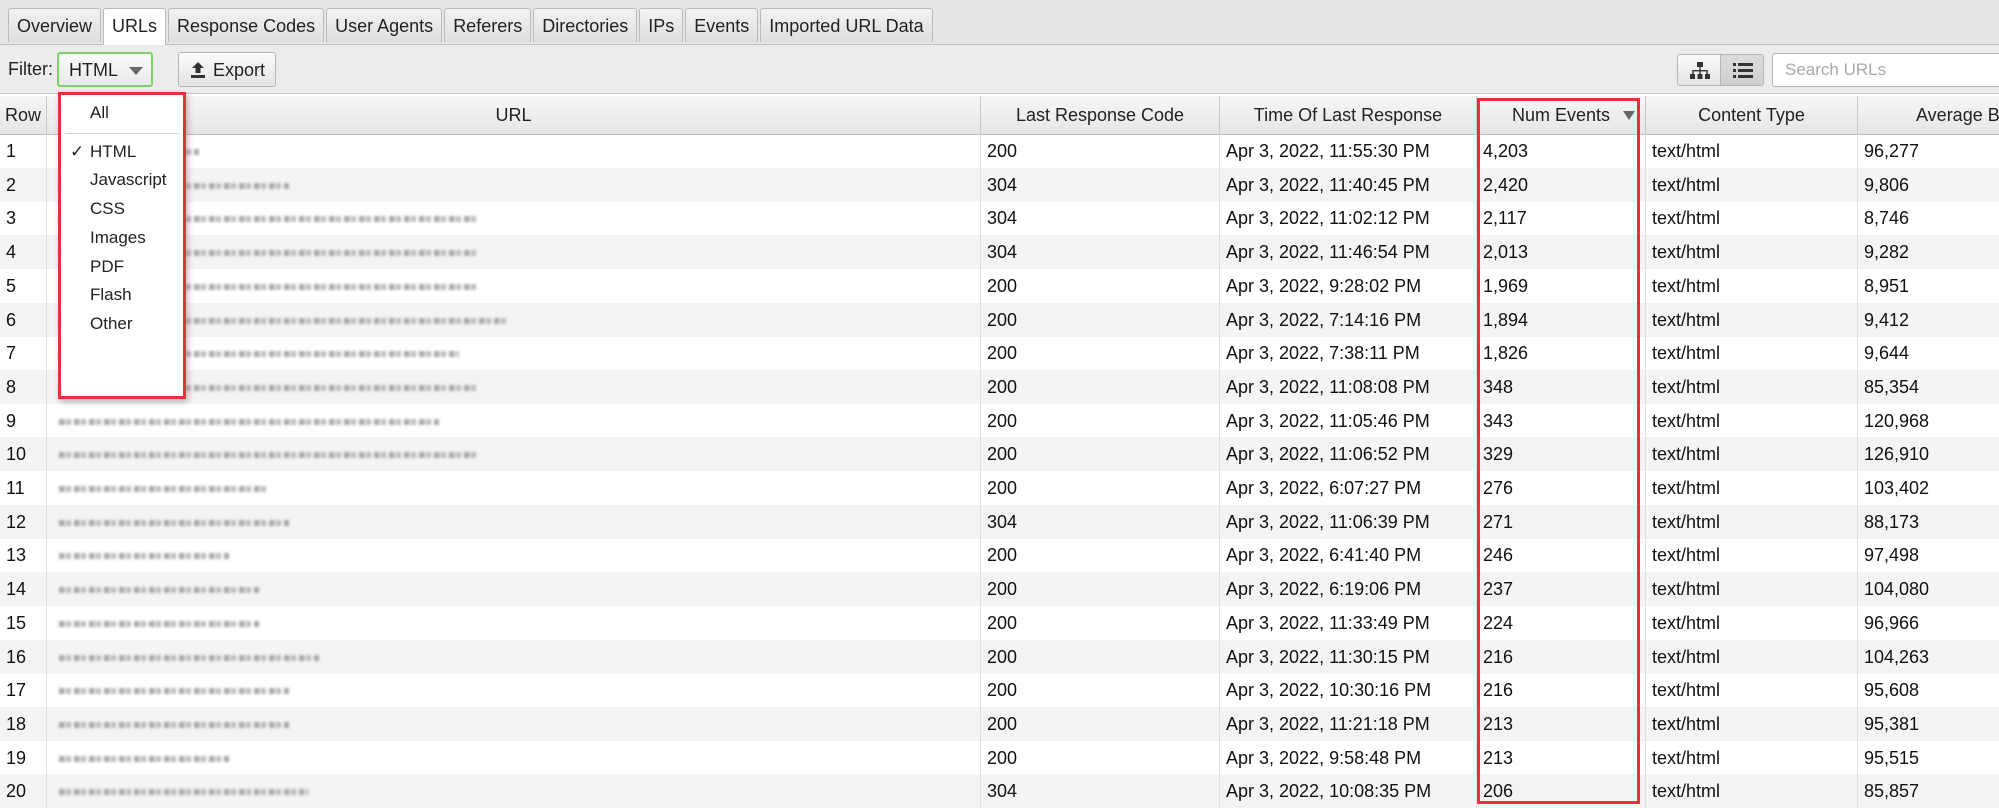 This screenshot has width=1999, height=808. Describe the element at coordinates (585, 25) in the screenshot. I see `tab-directories: Directories` at that location.